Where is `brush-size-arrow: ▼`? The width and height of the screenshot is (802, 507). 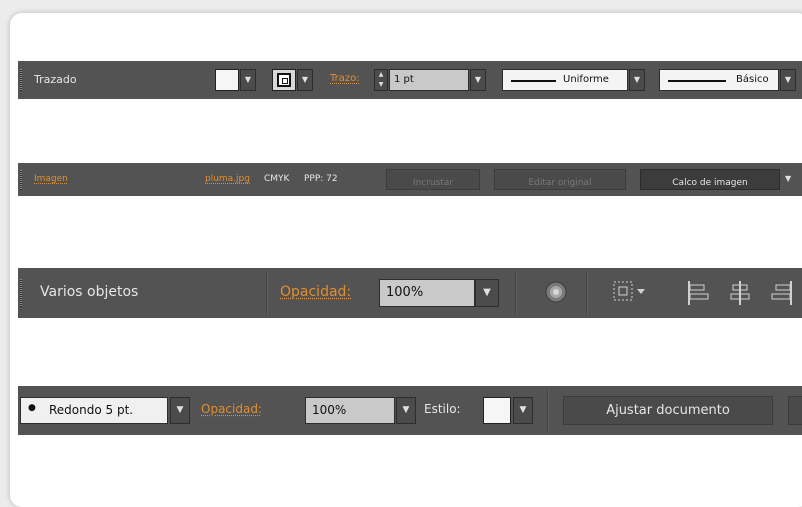 brush-size-arrow: ▼ is located at coordinates (180, 410).